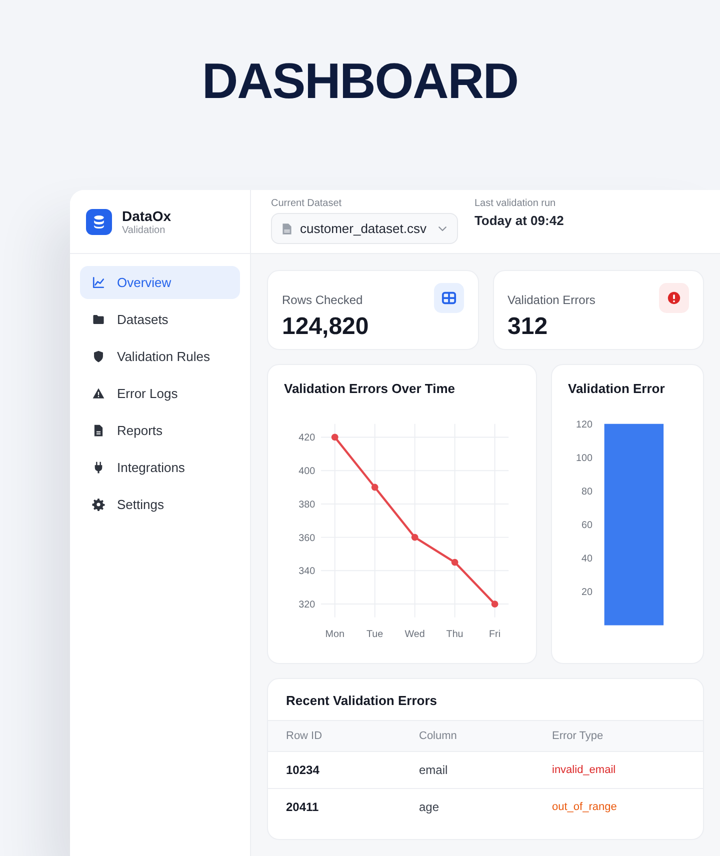 The image size is (720, 856). What do you see at coordinates (587, 492) in the screenshot?
I see `axis-label: 80` at bounding box center [587, 492].